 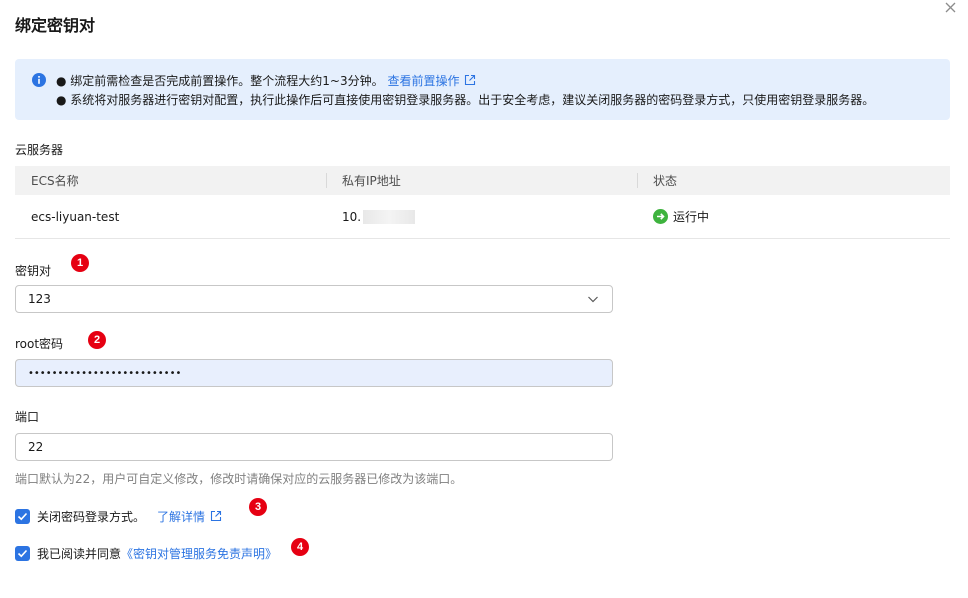 I want to click on agreement-row: 我已阅读并同意 《密钥对管理服务免责声明》, so click(x=146, y=553).